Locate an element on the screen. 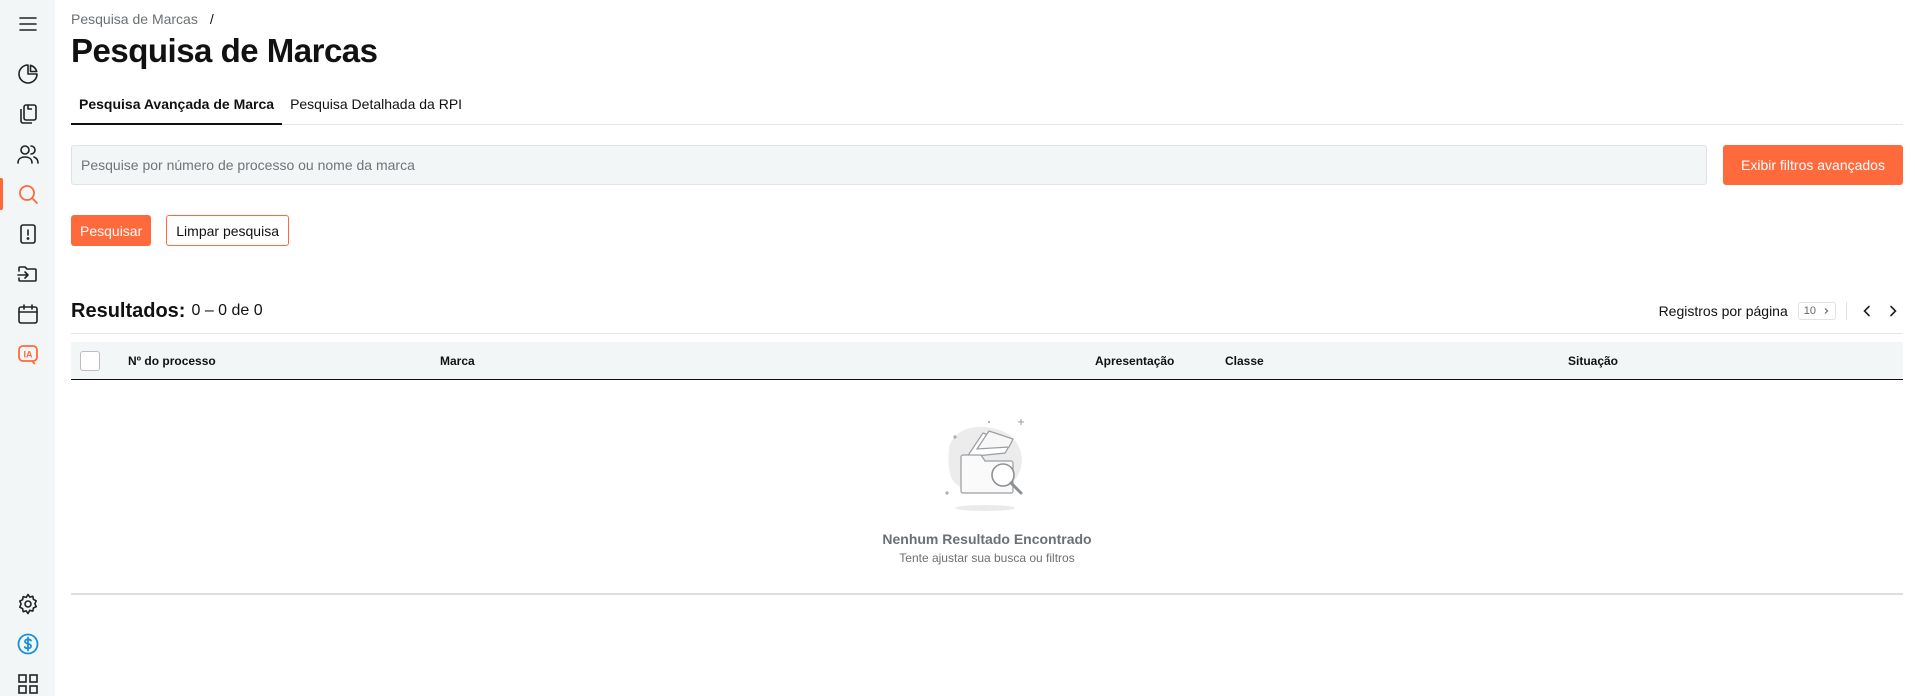 This screenshot has width=1915, height=696. column-header-presentation: Apresentação is located at coordinates (1134, 361).